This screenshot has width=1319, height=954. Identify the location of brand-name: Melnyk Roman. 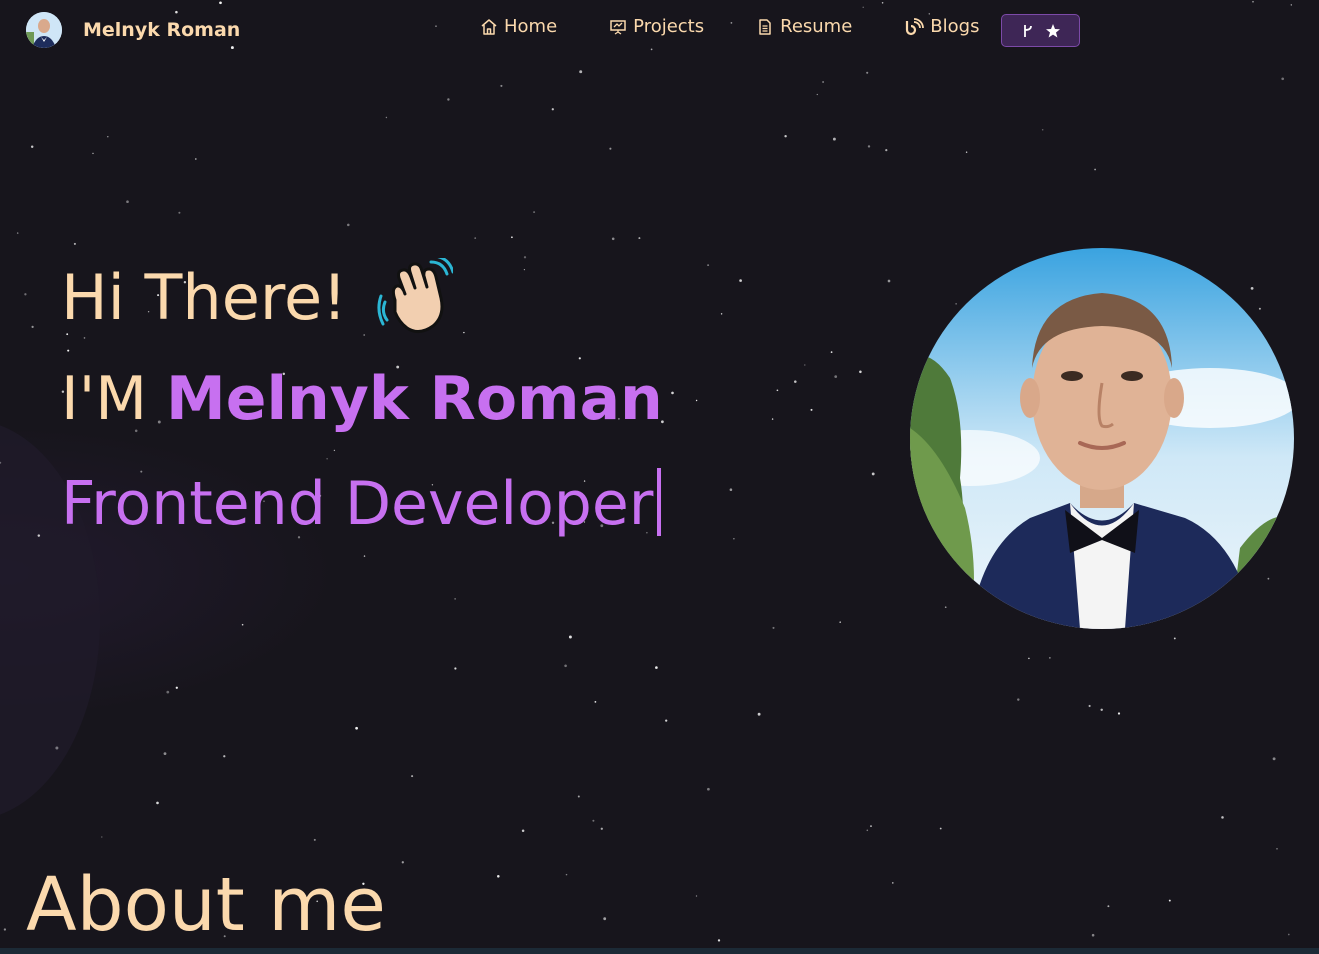
(162, 30).